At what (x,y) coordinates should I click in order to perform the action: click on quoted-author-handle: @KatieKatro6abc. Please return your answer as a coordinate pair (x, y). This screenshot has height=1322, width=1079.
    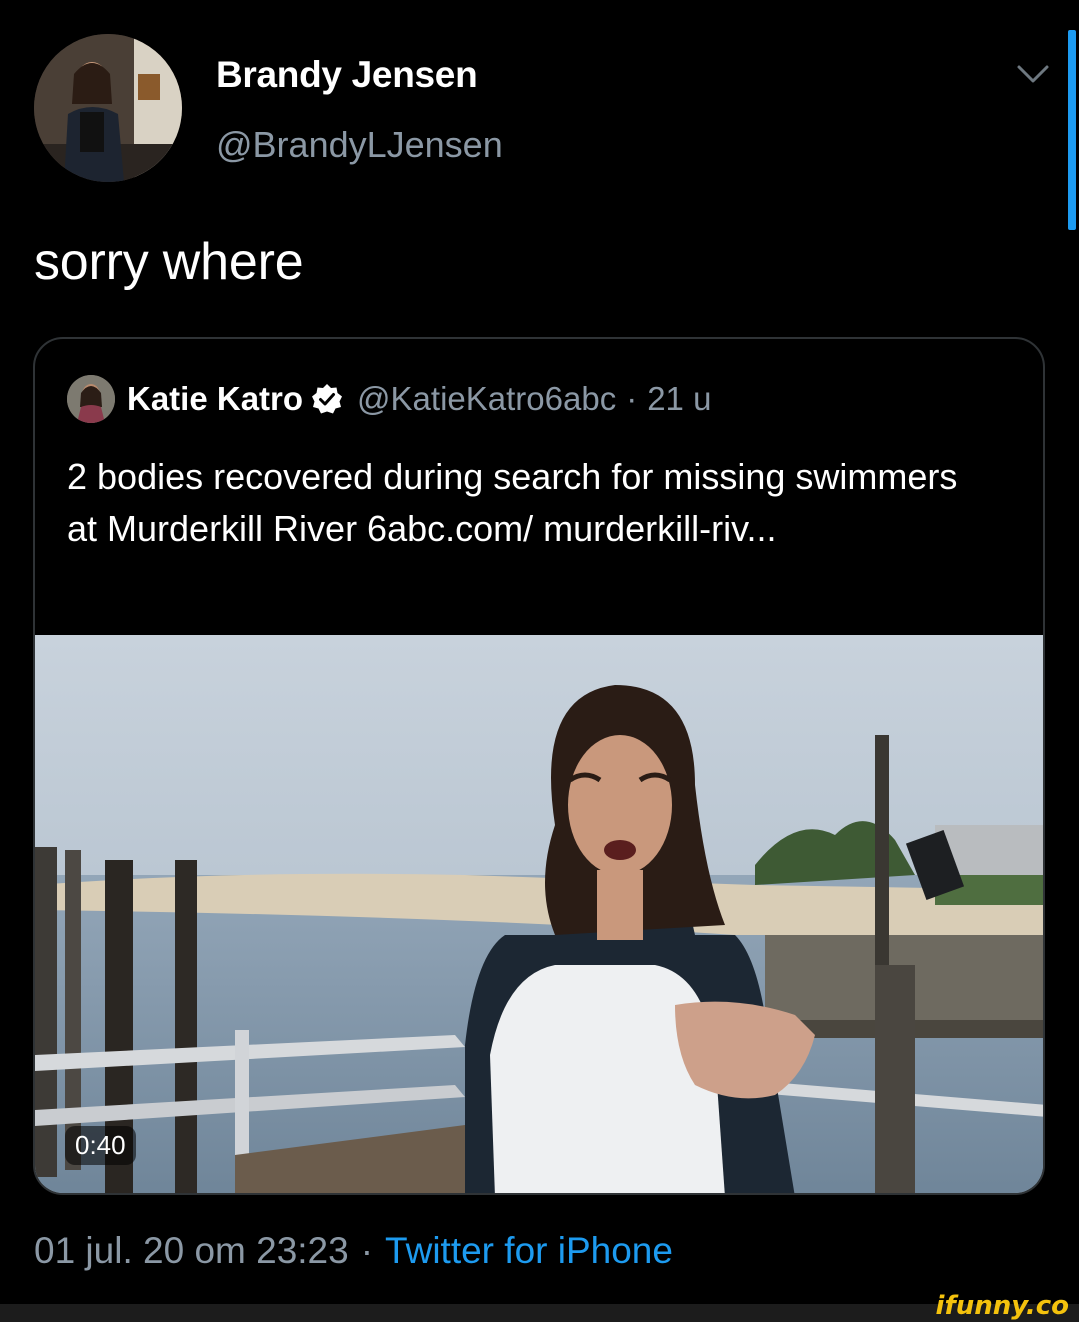
    Looking at the image, I should click on (486, 399).